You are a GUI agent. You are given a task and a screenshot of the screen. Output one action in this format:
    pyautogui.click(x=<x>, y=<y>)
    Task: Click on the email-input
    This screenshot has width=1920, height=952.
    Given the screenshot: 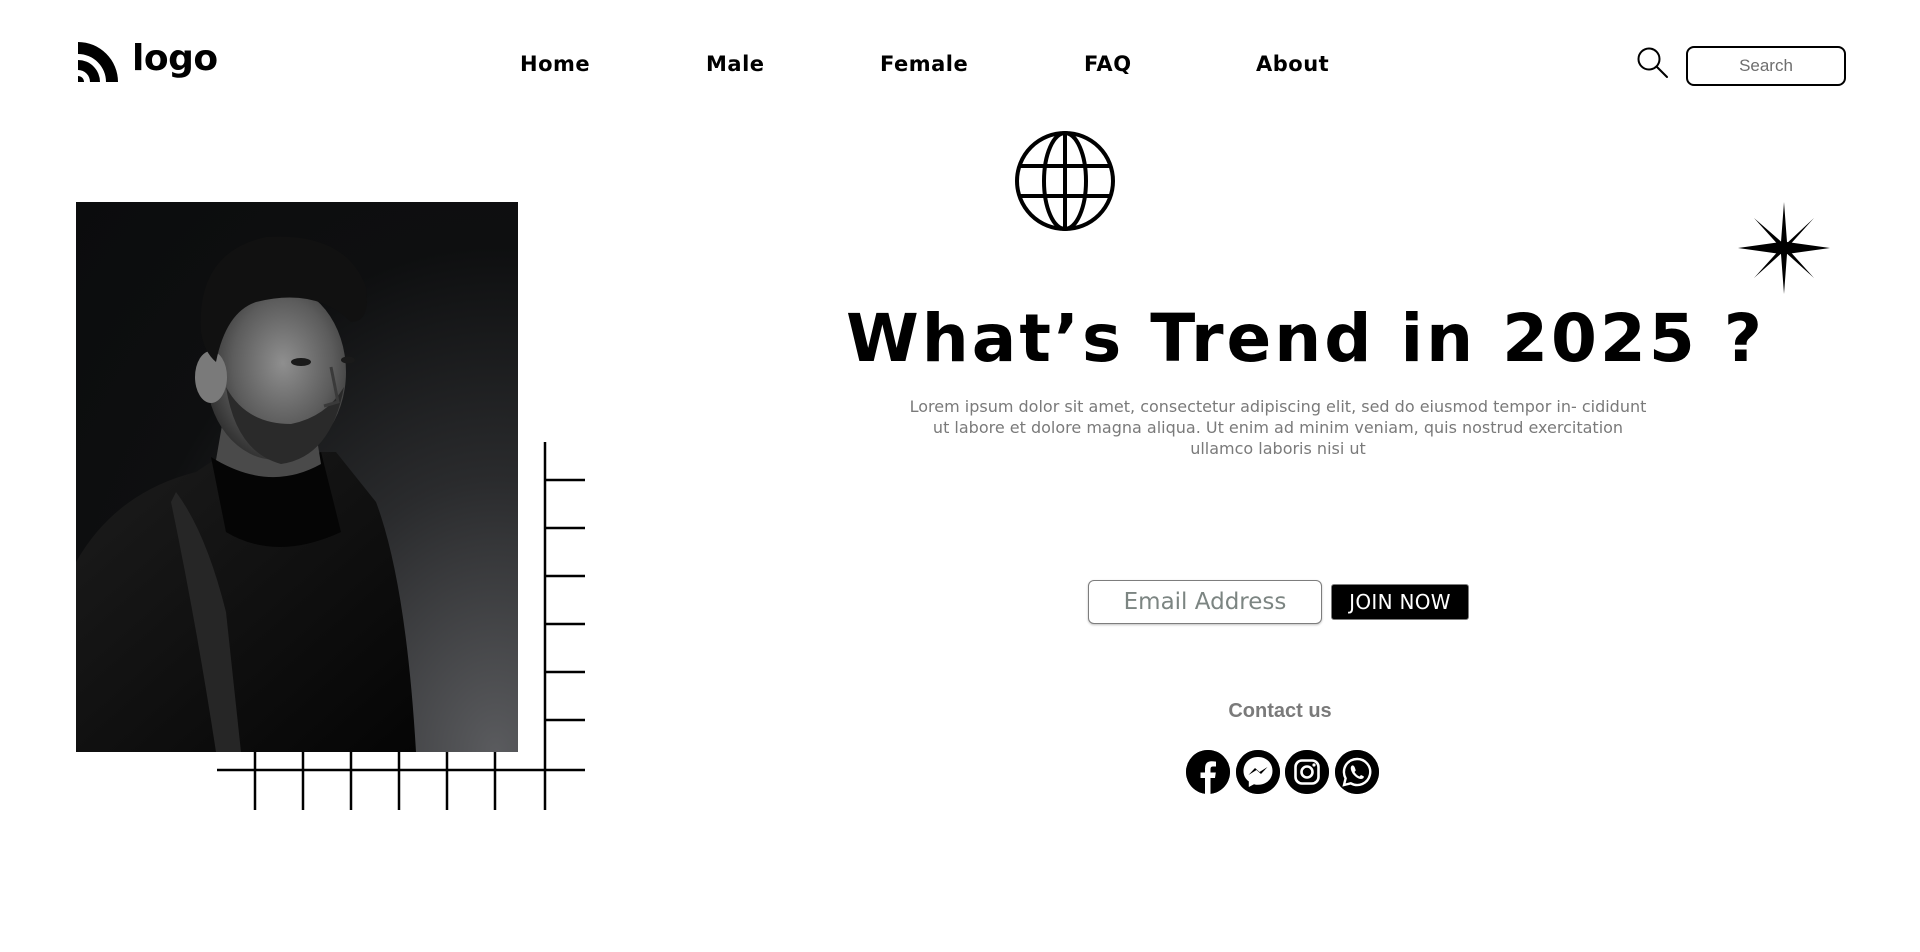 What is the action you would take?
    pyautogui.click(x=1205, y=602)
    